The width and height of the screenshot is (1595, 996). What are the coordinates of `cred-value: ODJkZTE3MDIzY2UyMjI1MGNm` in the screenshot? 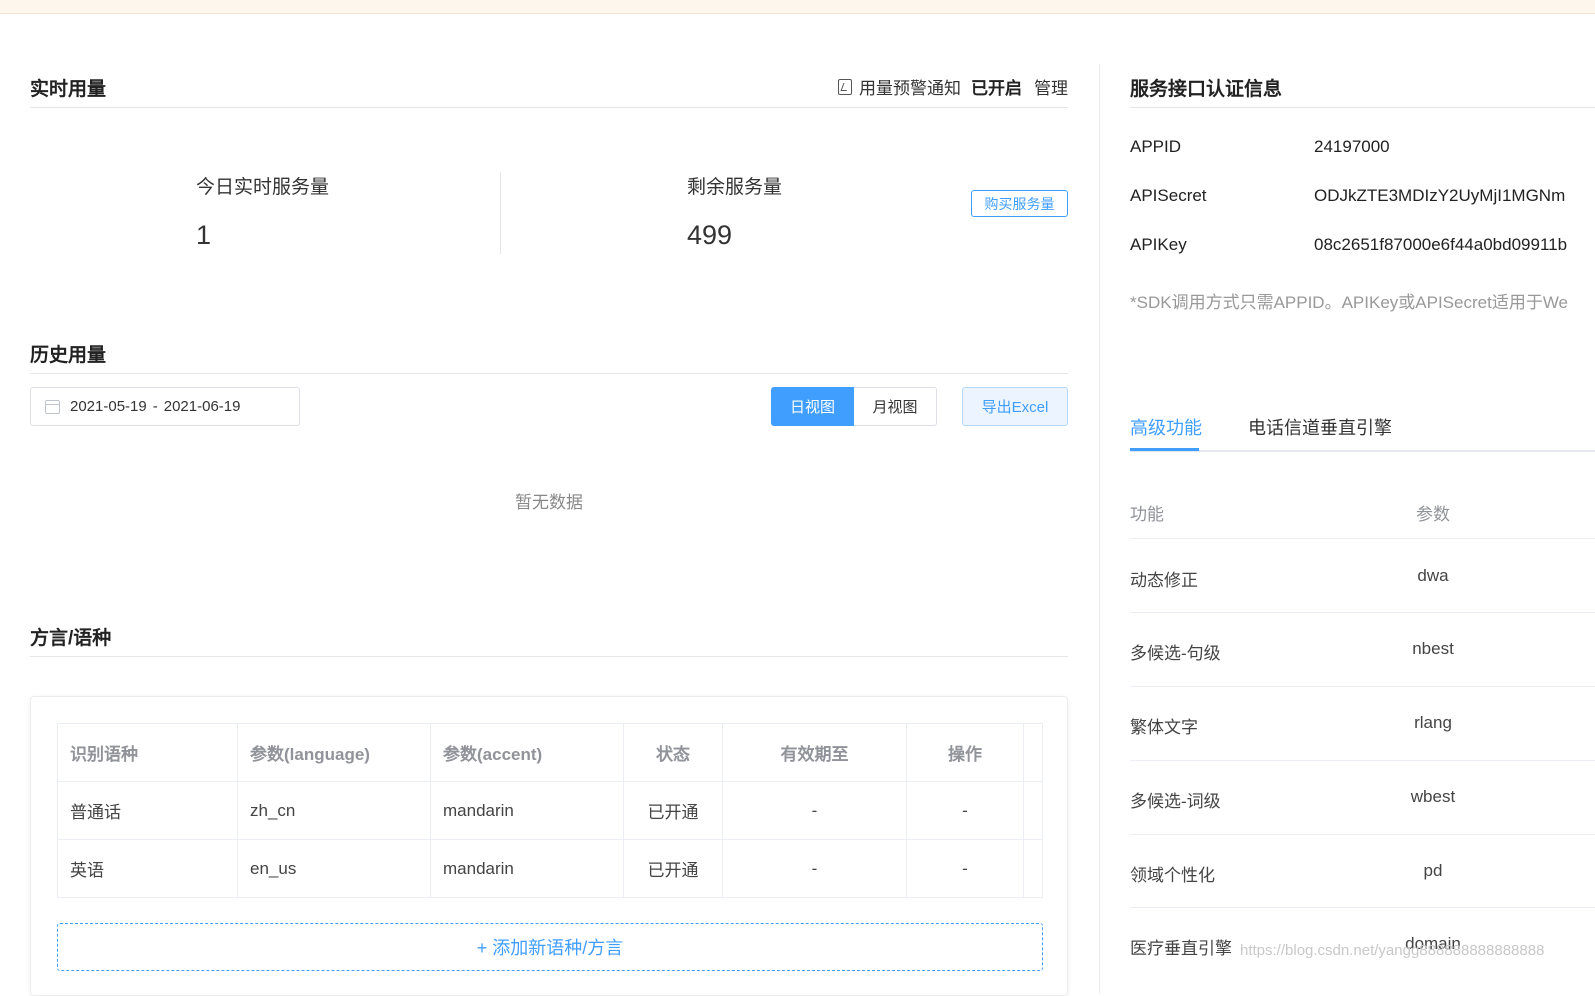 It's located at (1439, 196).